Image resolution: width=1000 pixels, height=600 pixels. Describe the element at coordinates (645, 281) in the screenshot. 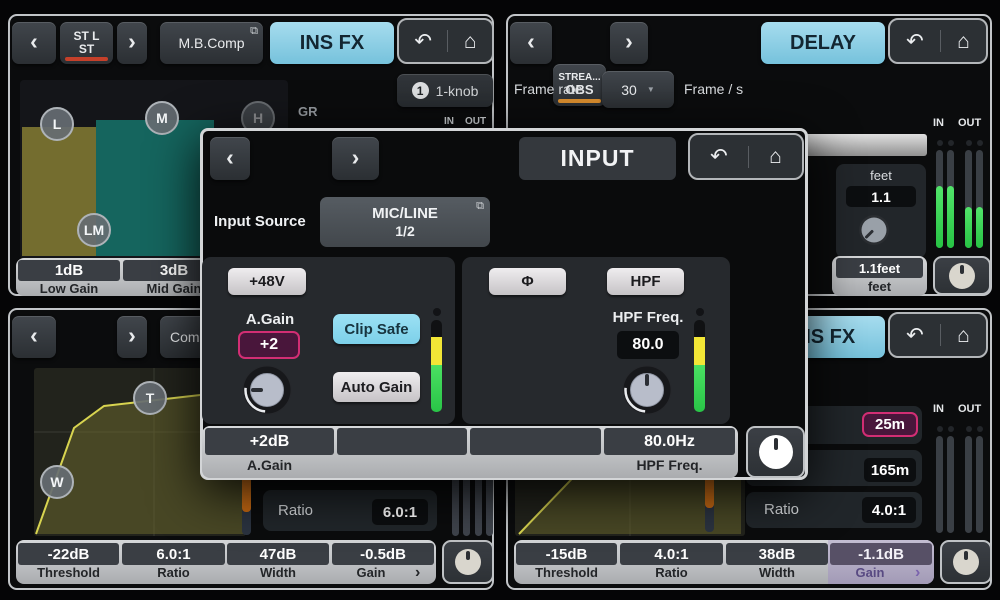

I see `hpf-button: HPF` at that location.